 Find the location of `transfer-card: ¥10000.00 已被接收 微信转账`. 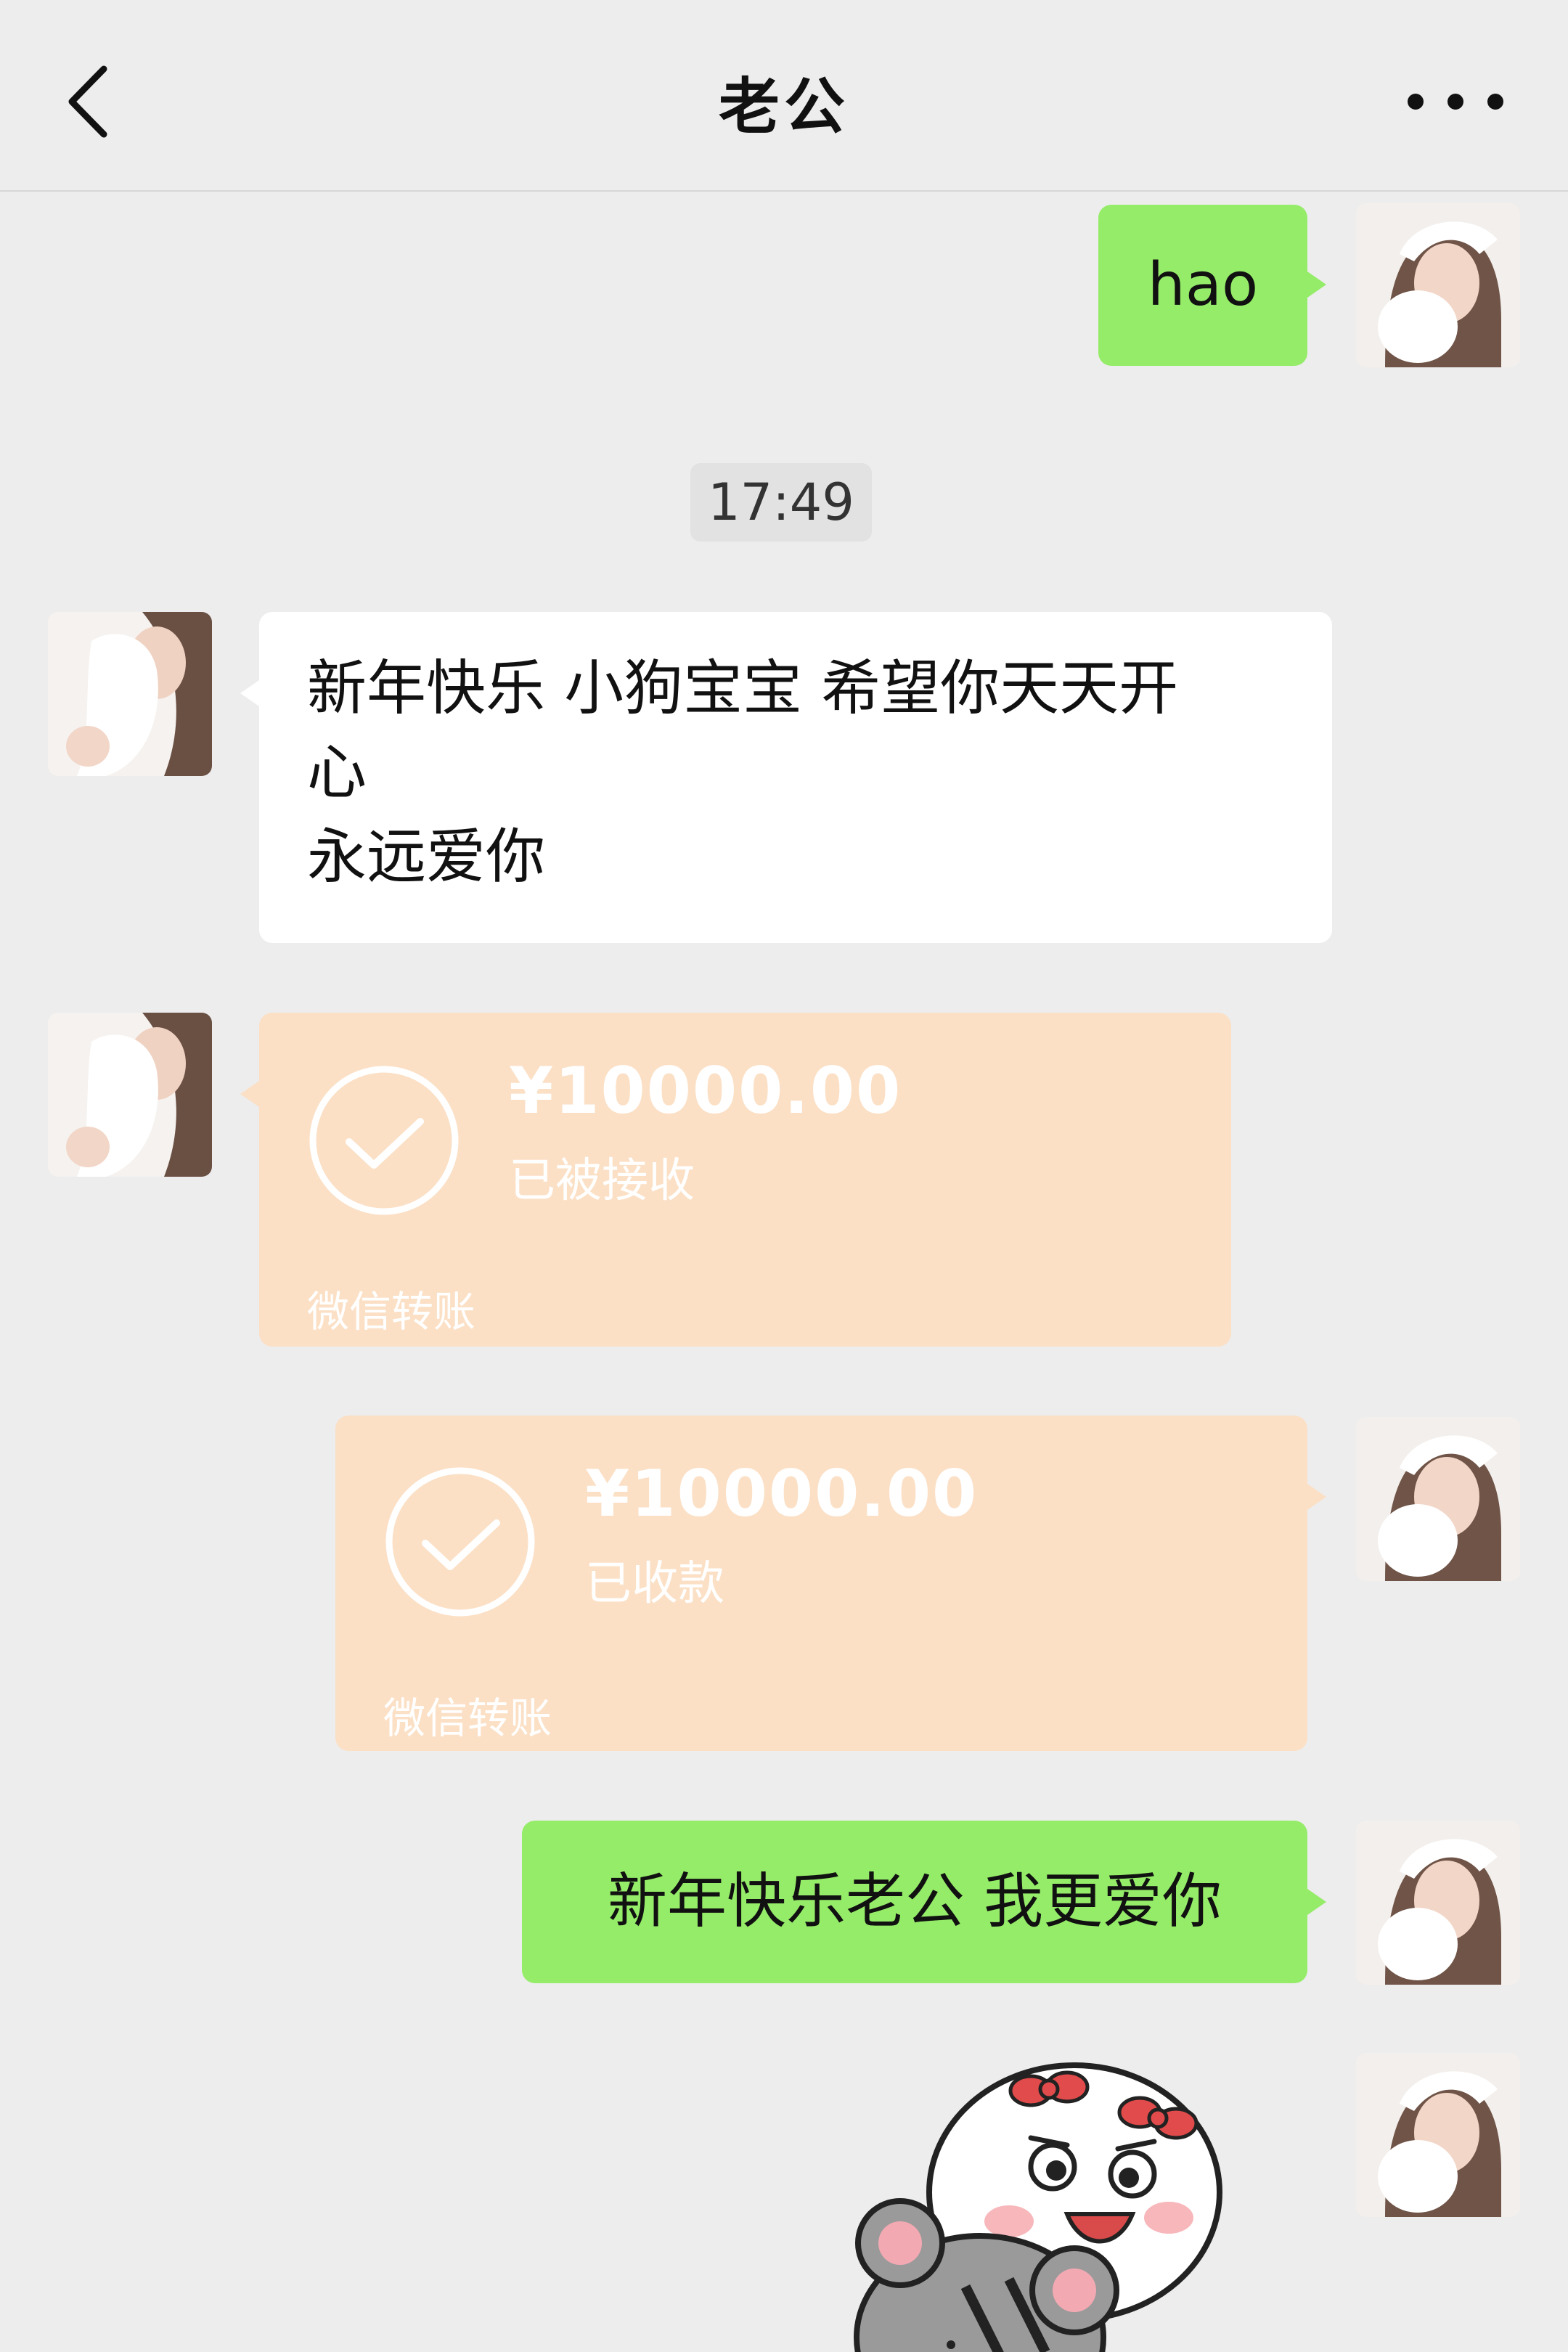

transfer-card: ¥10000.00 已被接收 微信转账 is located at coordinates (736, 1180).